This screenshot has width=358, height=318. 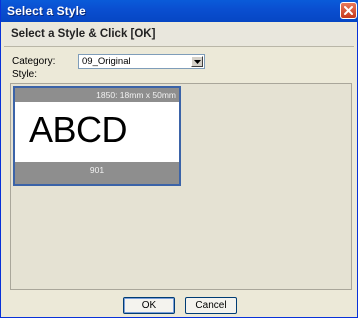 What do you see at coordinates (149, 305) in the screenshot?
I see `ok-button: OK` at bounding box center [149, 305].